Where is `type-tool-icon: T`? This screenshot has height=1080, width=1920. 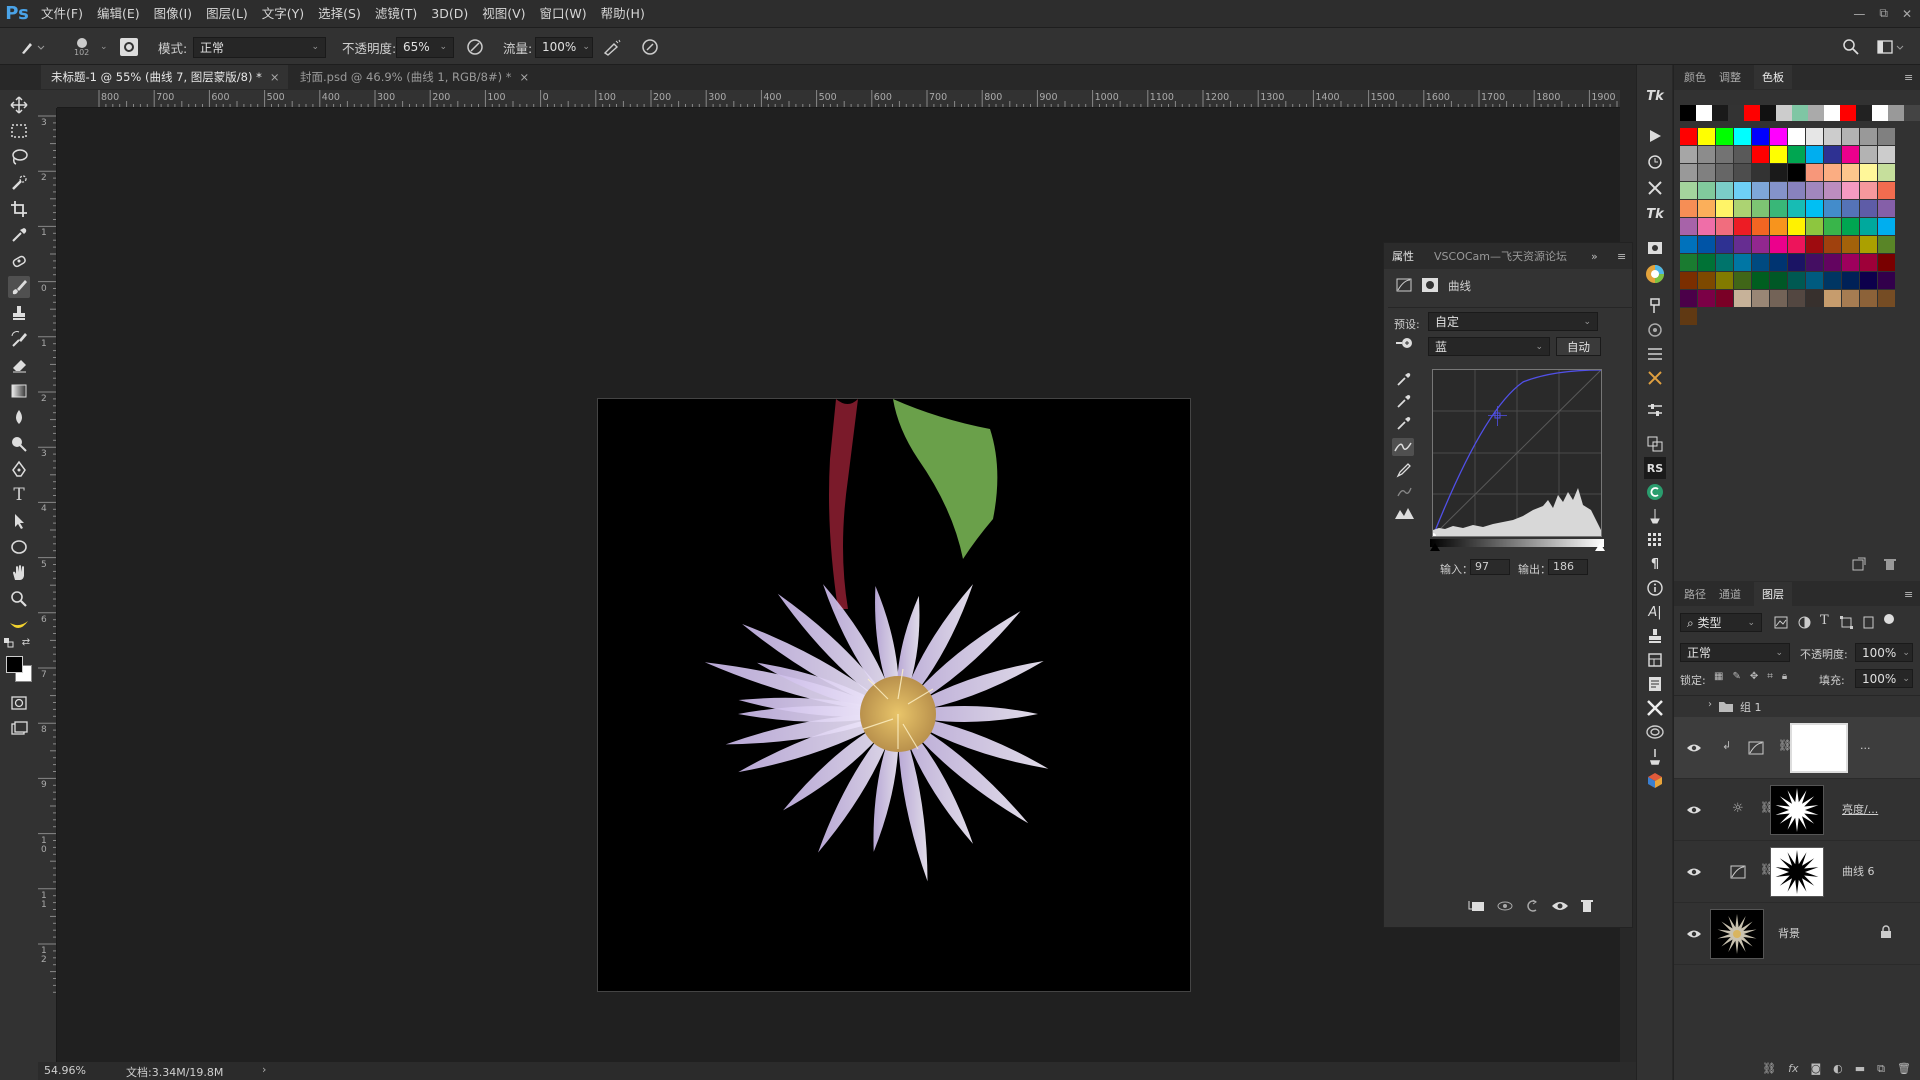 type-tool-icon: T is located at coordinates (19, 495).